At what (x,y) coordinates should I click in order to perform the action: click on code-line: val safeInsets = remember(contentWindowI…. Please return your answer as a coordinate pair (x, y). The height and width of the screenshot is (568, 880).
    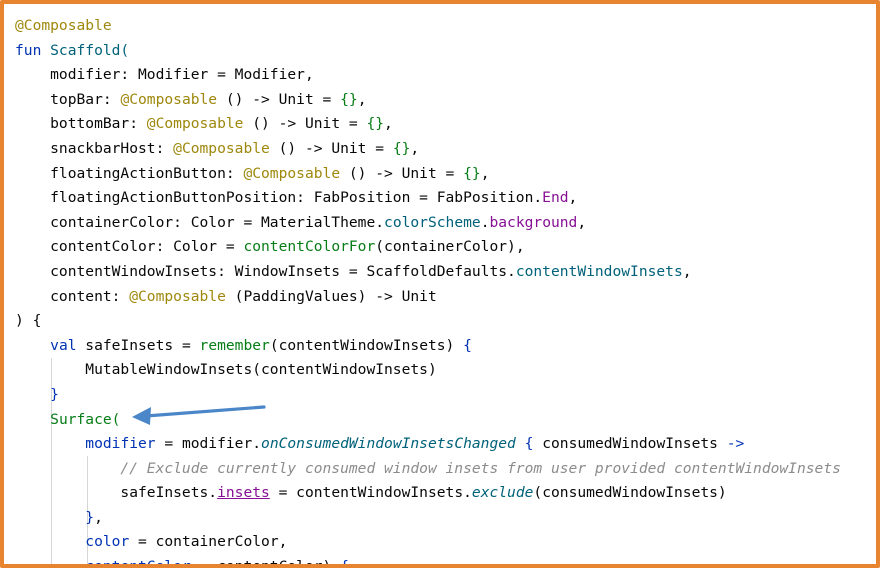
    Looking at the image, I should click on (445, 346).